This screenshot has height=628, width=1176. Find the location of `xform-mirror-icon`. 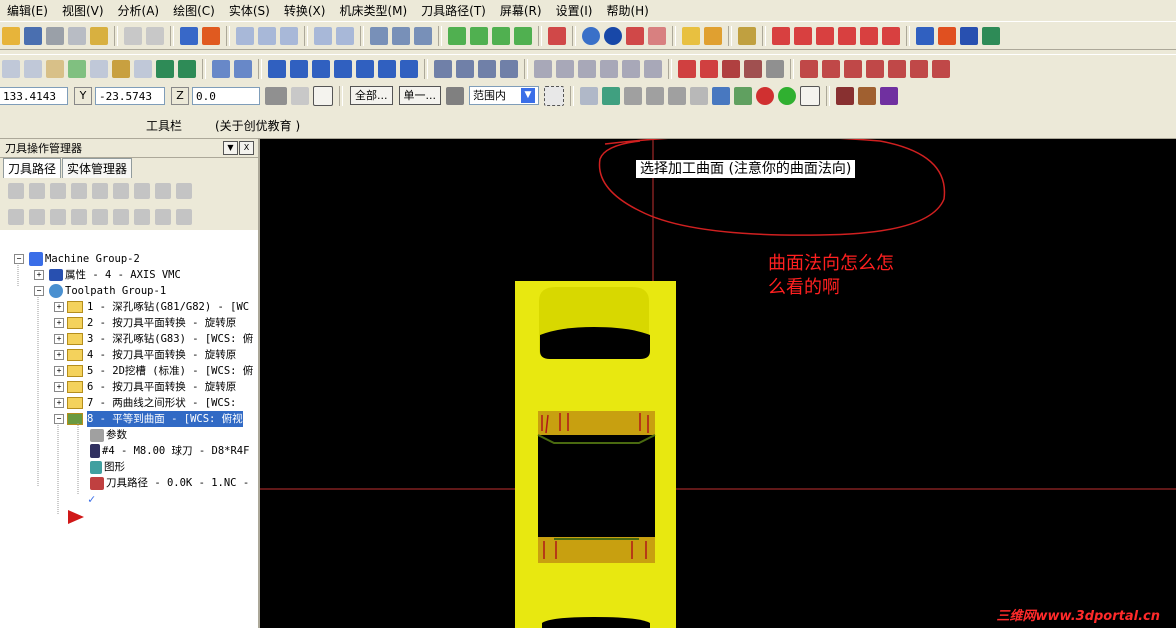

xform-mirror-icon is located at coordinates (321, 68).